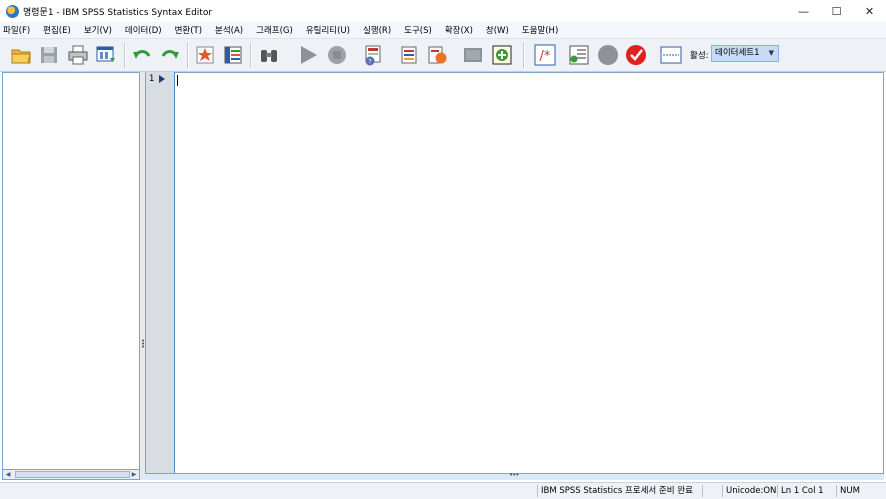  What do you see at coordinates (579, 55) in the screenshot?
I see `format-icon` at bounding box center [579, 55].